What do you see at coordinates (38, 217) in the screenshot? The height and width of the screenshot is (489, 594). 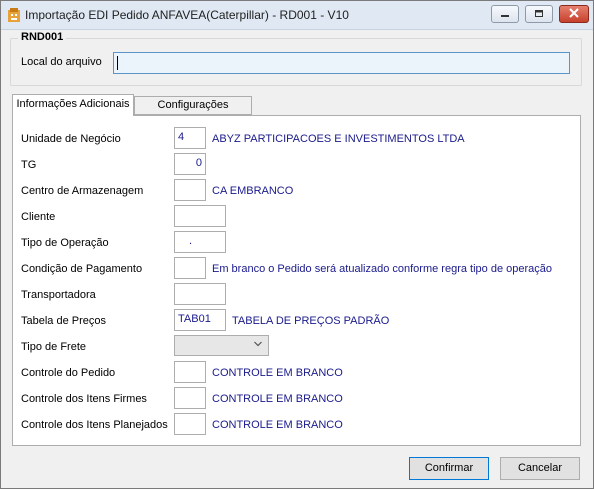 I see `cliente-label: Cliente` at bounding box center [38, 217].